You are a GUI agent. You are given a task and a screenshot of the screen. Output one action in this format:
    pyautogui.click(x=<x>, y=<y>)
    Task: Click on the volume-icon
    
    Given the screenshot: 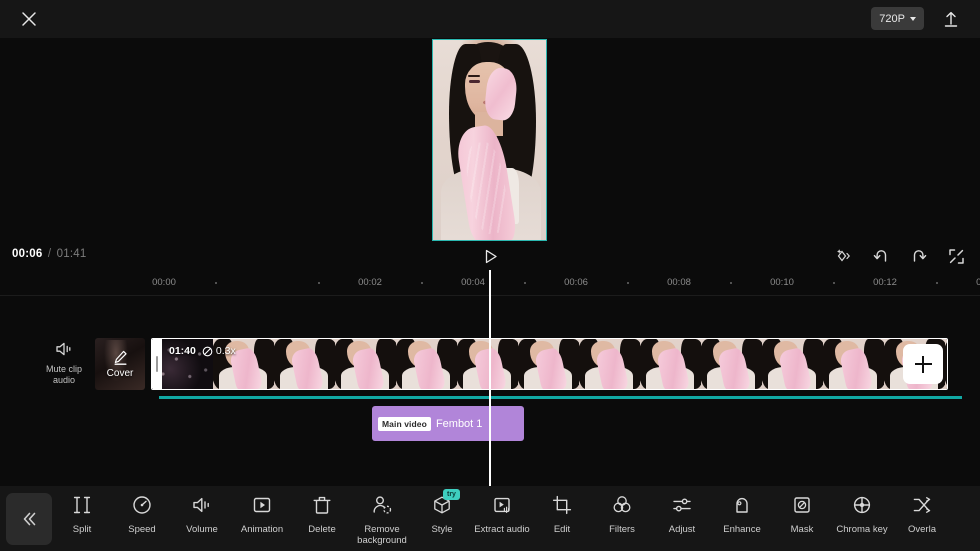 What is the action you would take?
    pyautogui.click(x=202, y=505)
    